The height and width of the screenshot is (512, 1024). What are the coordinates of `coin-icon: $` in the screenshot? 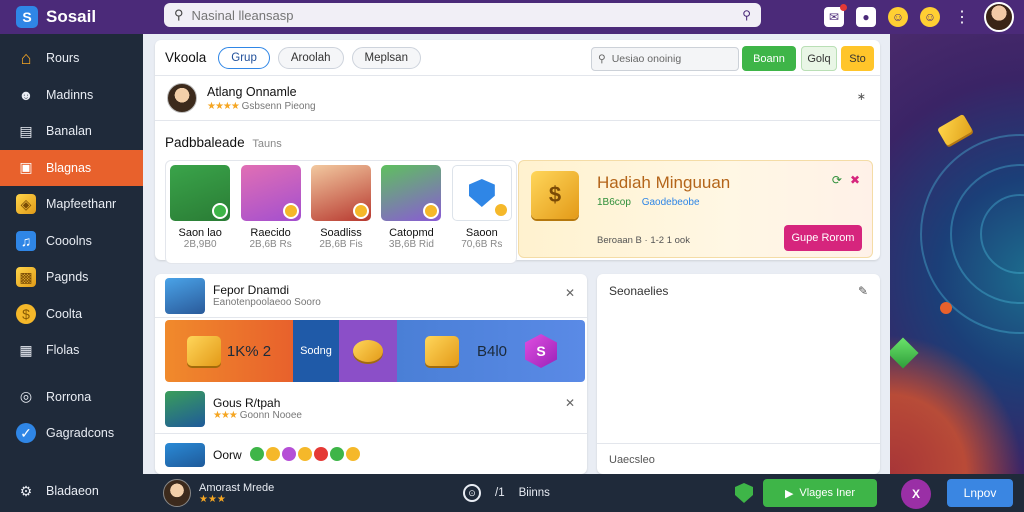 It's located at (26, 313).